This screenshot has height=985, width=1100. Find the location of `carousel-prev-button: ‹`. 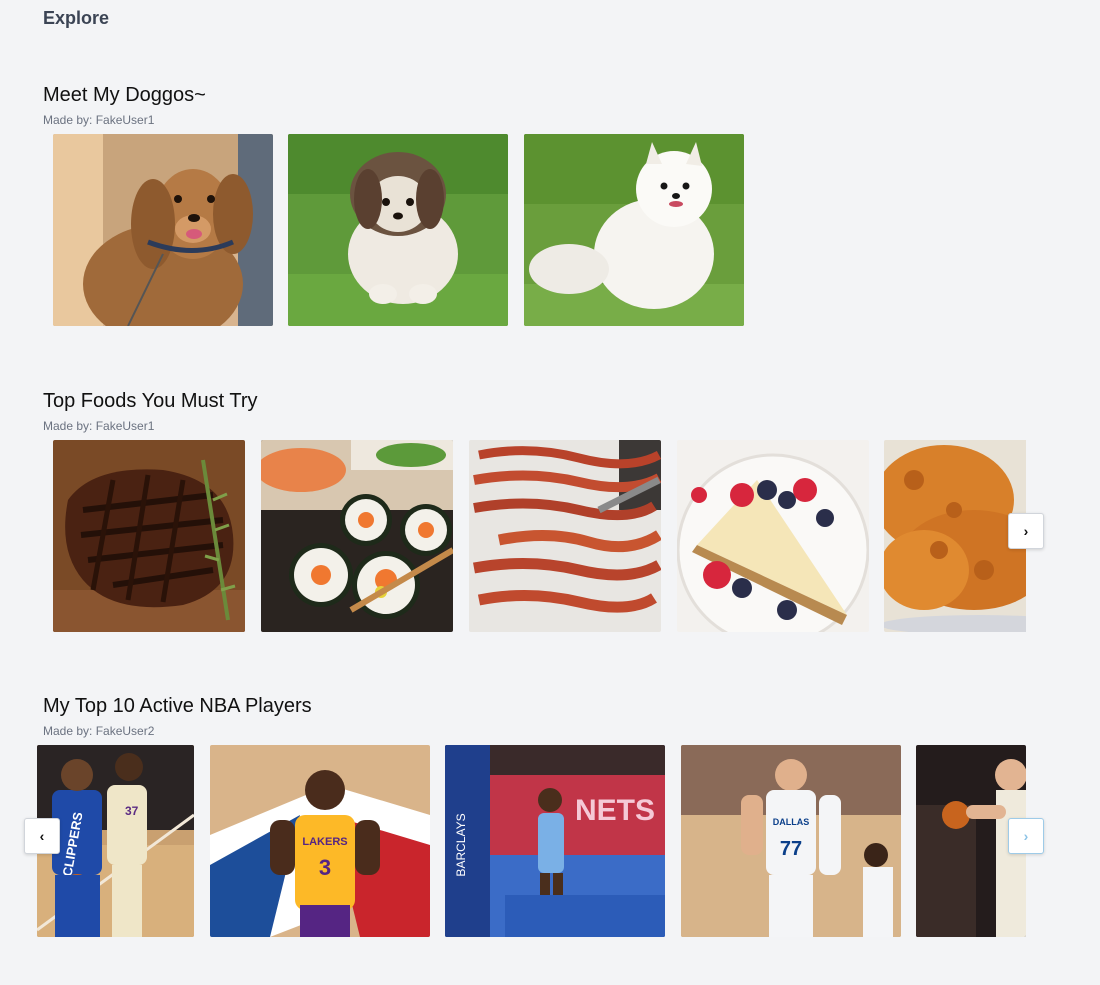

carousel-prev-button: ‹ is located at coordinates (42, 836).